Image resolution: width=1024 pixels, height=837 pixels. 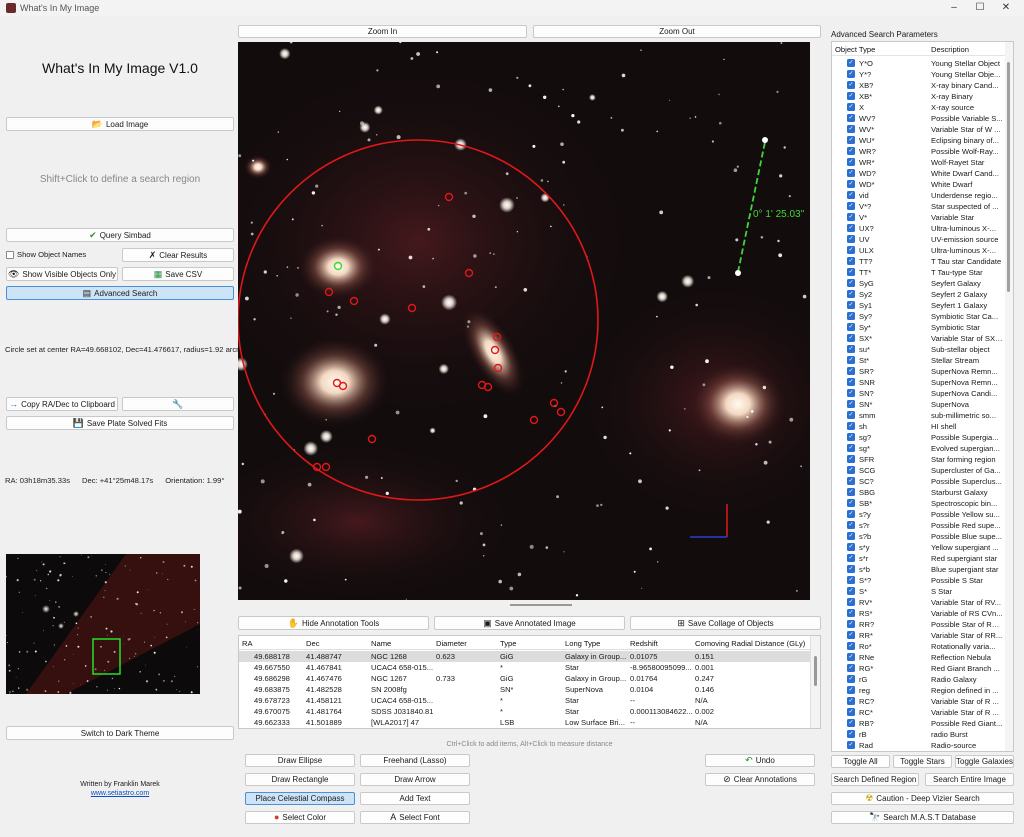 What do you see at coordinates (333, 623) in the screenshot?
I see `hide-annotation-tools-button: ✋ Hide Annotation Tools` at bounding box center [333, 623].